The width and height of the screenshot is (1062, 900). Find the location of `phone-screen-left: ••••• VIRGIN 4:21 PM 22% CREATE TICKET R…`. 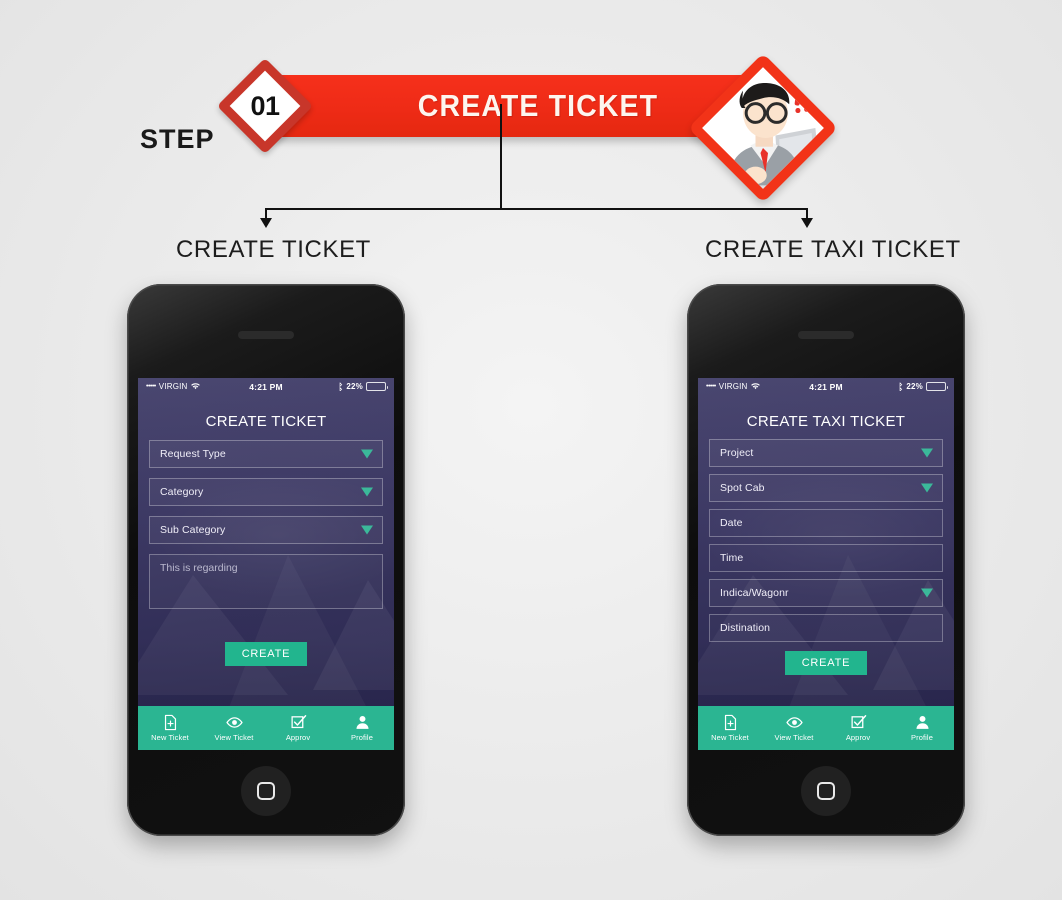

phone-screen-left: ••••• VIRGIN 4:21 PM 22% CREATE TICKET R… is located at coordinates (266, 564).